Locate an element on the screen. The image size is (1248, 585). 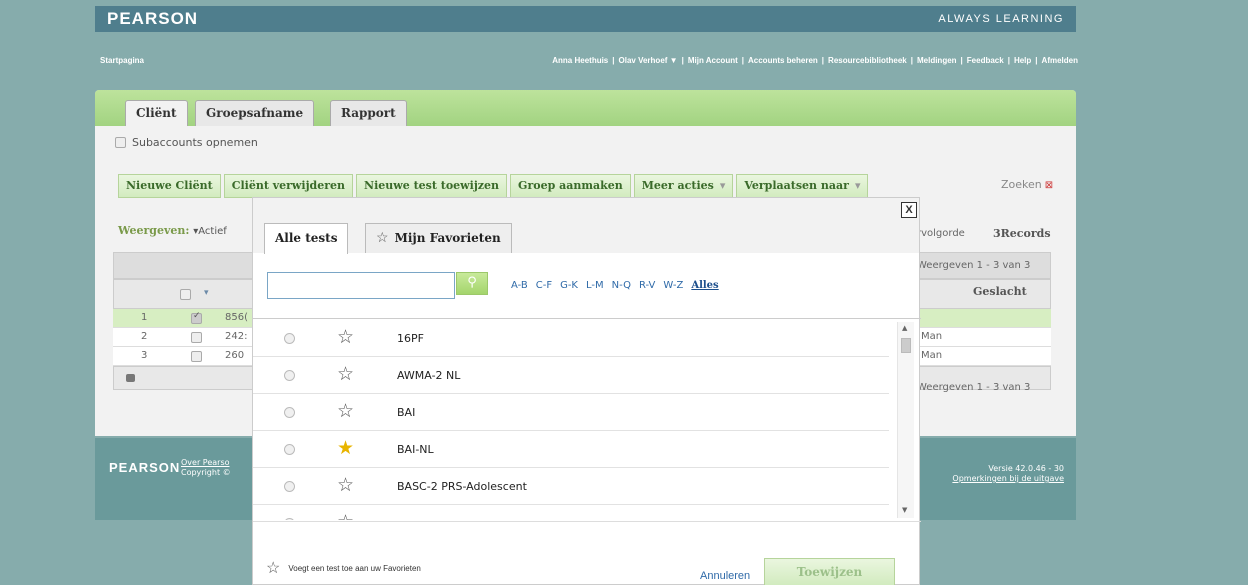
view-value: ▾Actief is located at coordinates (210, 231).